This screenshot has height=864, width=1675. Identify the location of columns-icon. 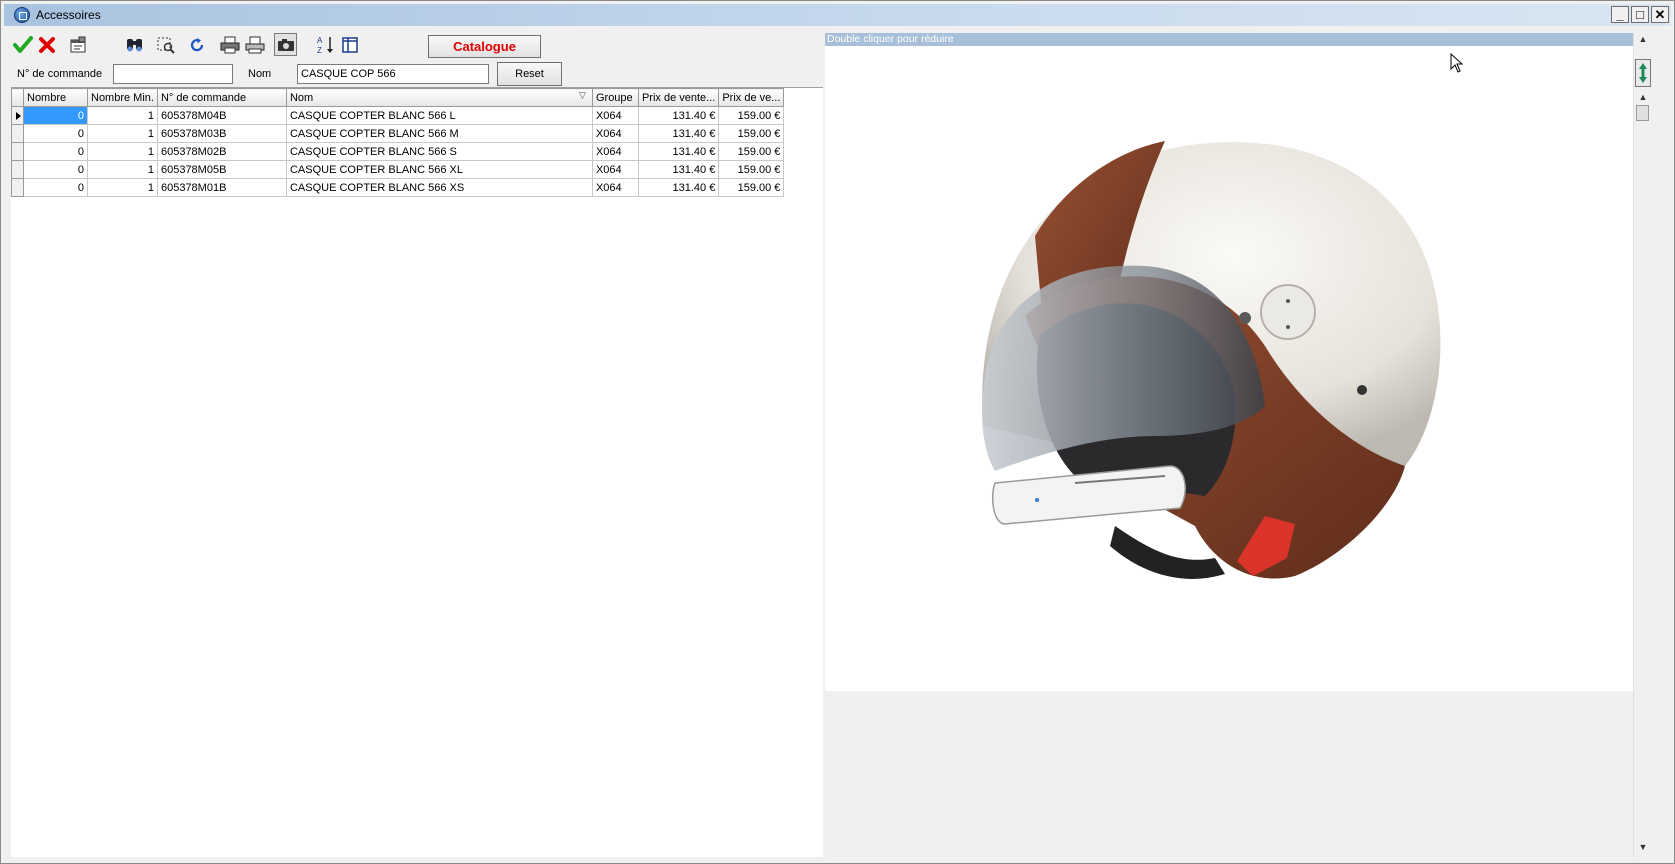
(349, 44).